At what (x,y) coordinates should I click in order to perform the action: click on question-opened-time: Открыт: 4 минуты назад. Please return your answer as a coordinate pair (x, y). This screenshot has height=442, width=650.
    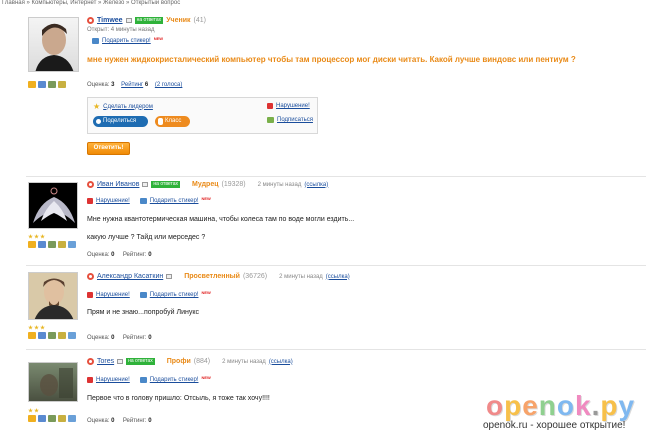
    Looking at the image, I should click on (121, 30).